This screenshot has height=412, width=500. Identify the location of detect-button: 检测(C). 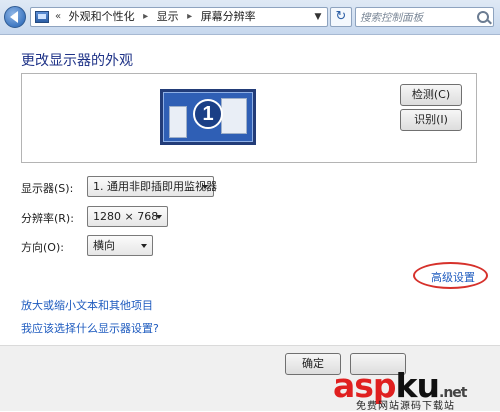
(431, 95).